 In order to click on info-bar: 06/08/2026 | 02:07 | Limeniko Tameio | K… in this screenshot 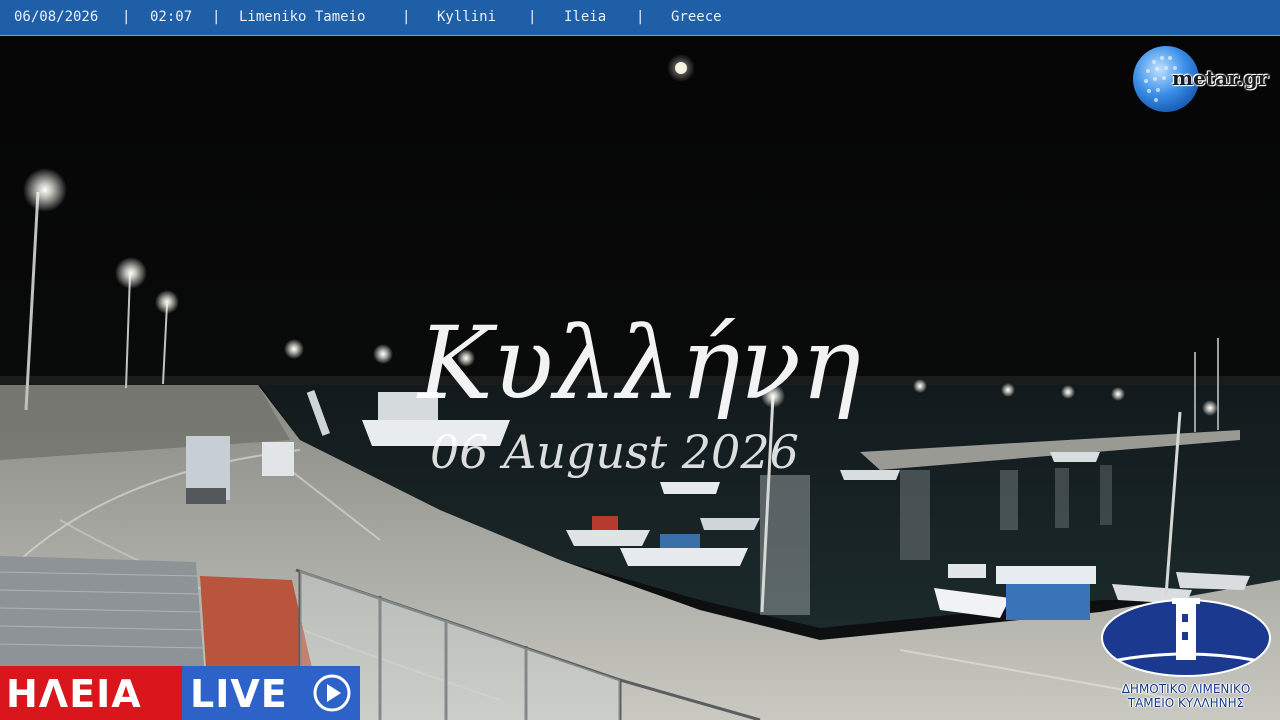, I will do `click(640, 18)`.